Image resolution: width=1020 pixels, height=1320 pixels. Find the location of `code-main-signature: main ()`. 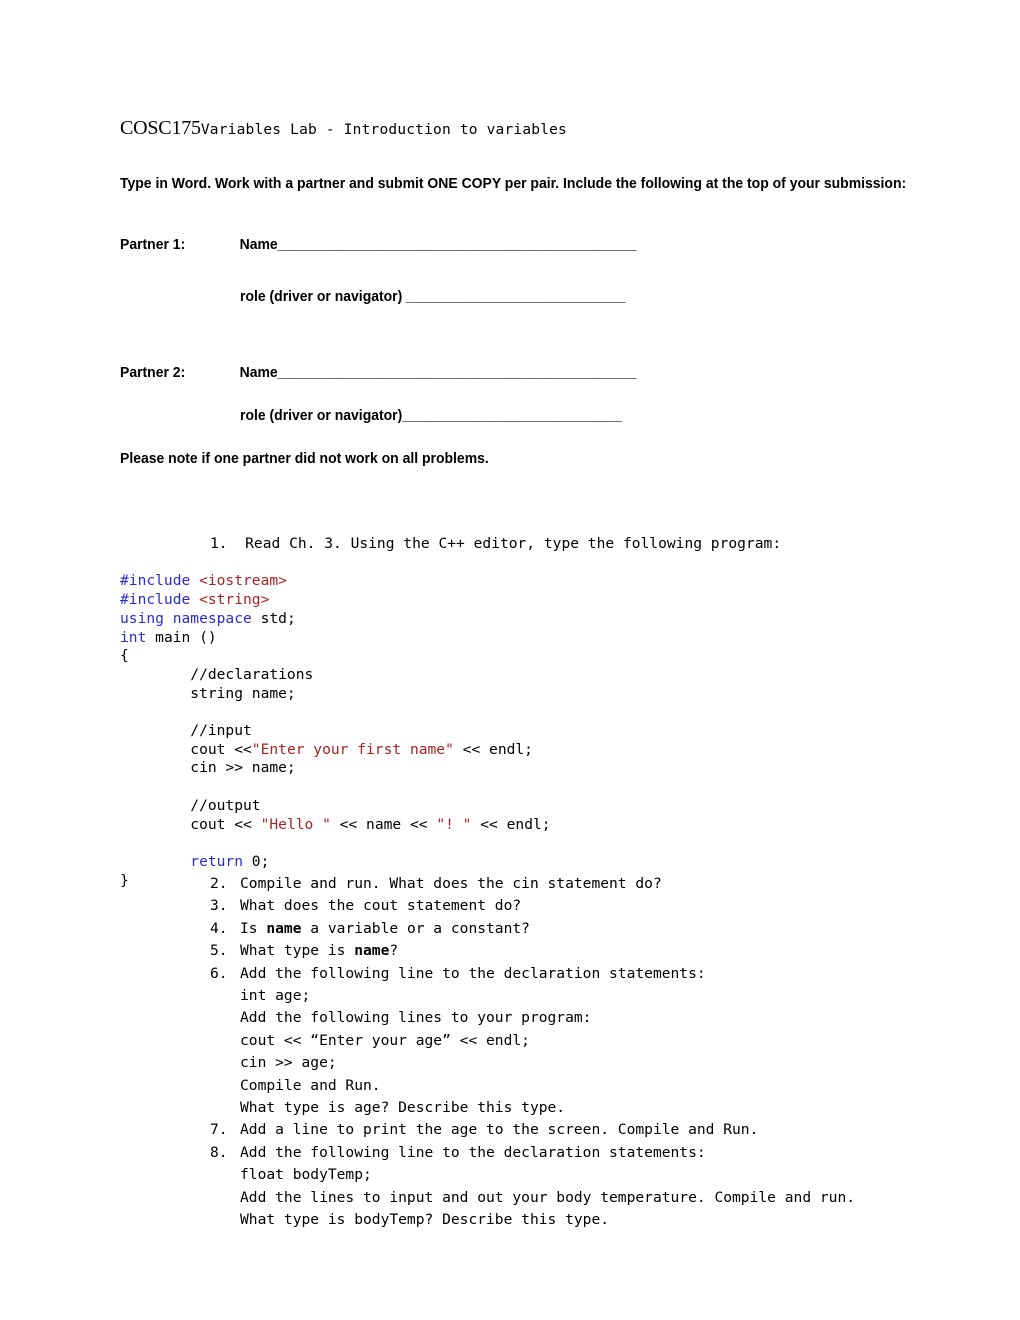

code-main-signature: main () is located at coordinates (186, 637).